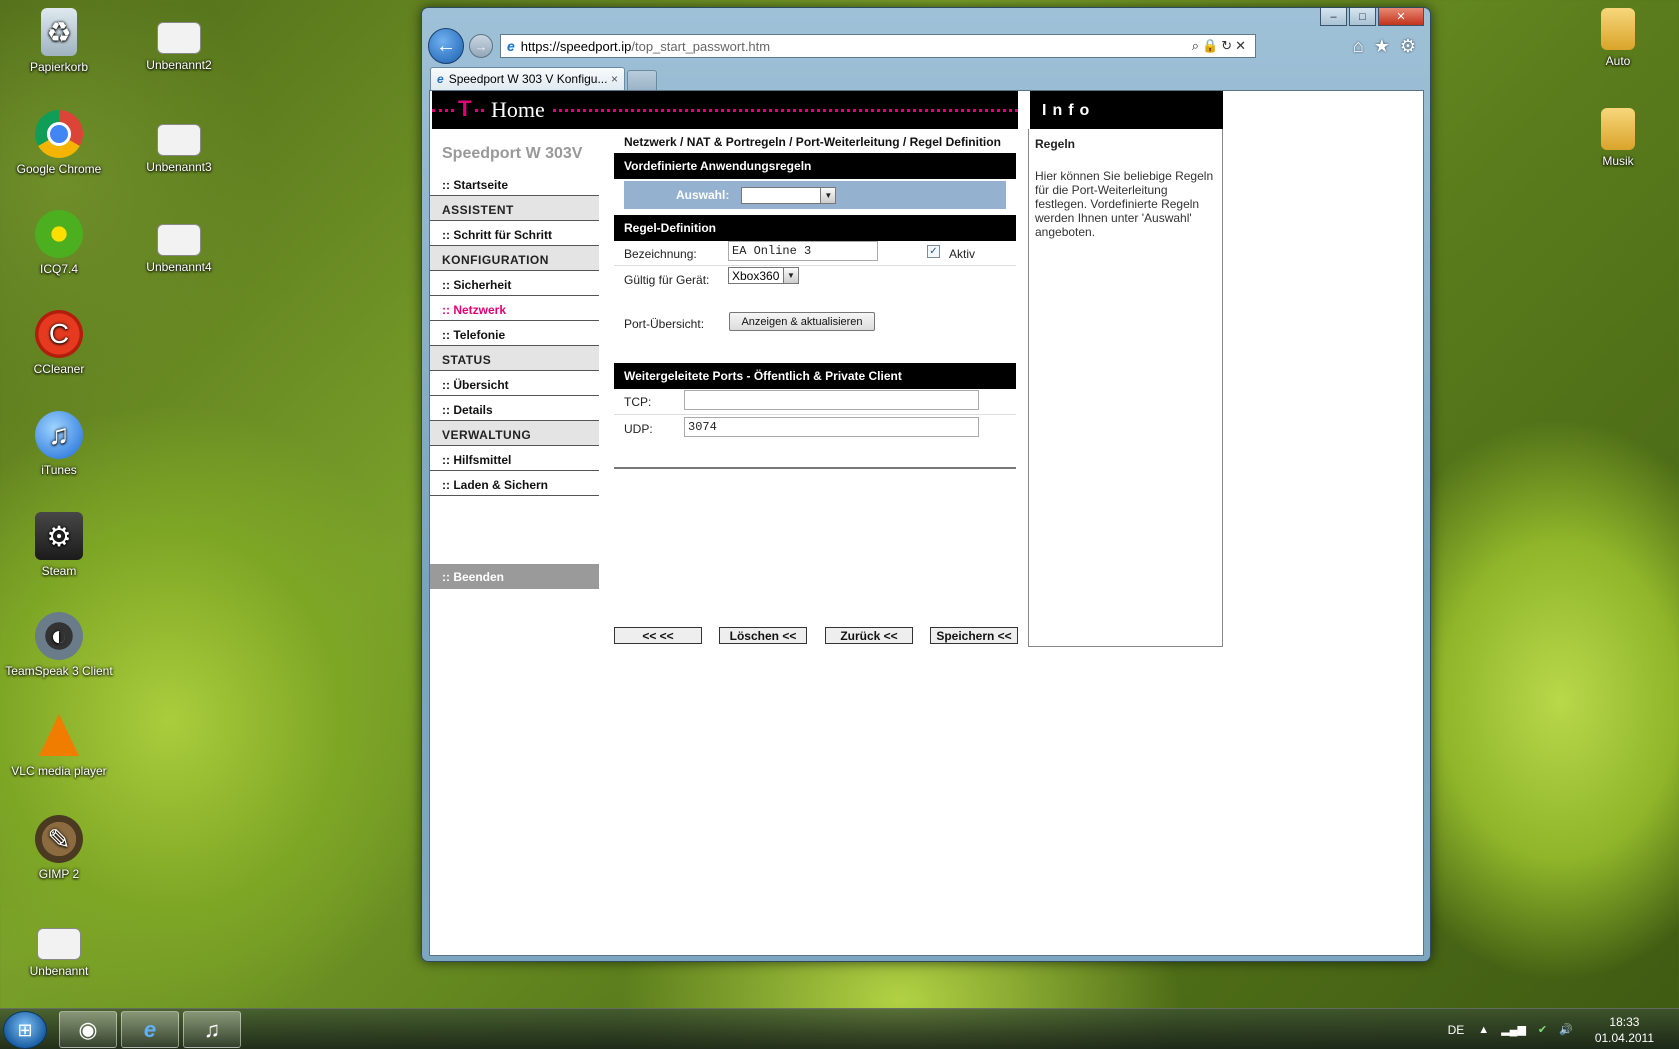 Image resolution: width=1679 pixels, height=1049 pixels. Describe the element at coordinates (59, 444) in the screenshot. I see `desktop-icon-itunes: ♫ iTunes` at that location.